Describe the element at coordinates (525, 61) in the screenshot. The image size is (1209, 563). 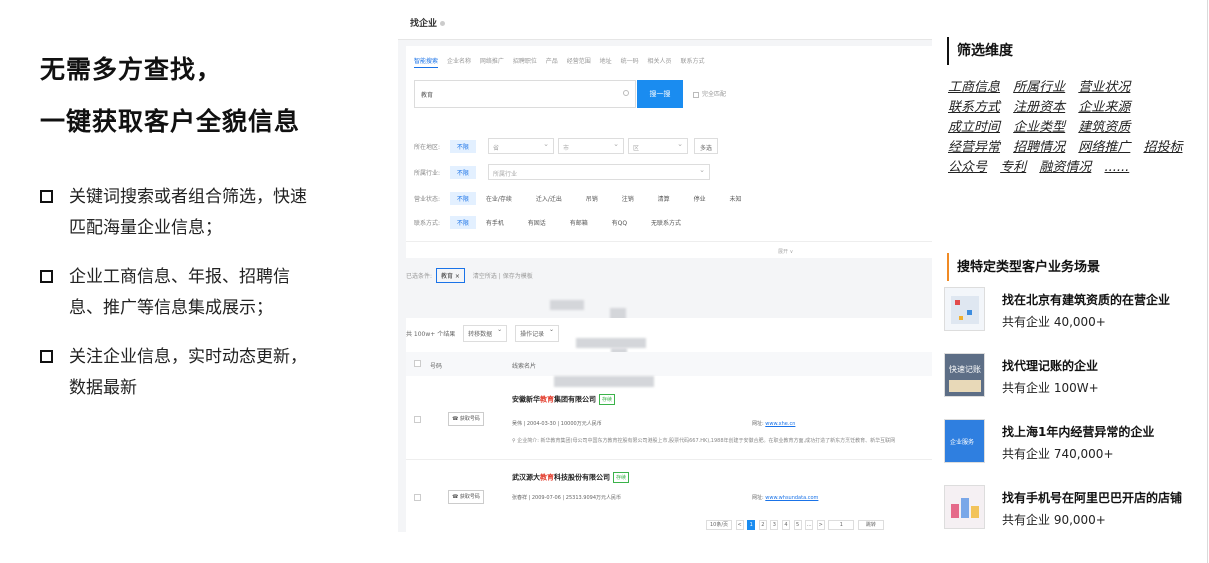
I see `tab-jobs: 招聘职位` at that location.